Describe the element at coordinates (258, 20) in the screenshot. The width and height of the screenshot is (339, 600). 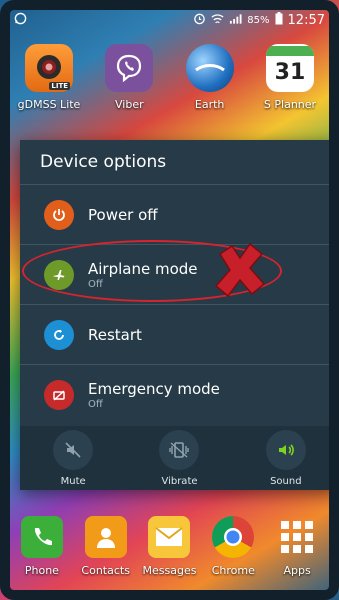
I see `battery-percent: 85%` at that location.